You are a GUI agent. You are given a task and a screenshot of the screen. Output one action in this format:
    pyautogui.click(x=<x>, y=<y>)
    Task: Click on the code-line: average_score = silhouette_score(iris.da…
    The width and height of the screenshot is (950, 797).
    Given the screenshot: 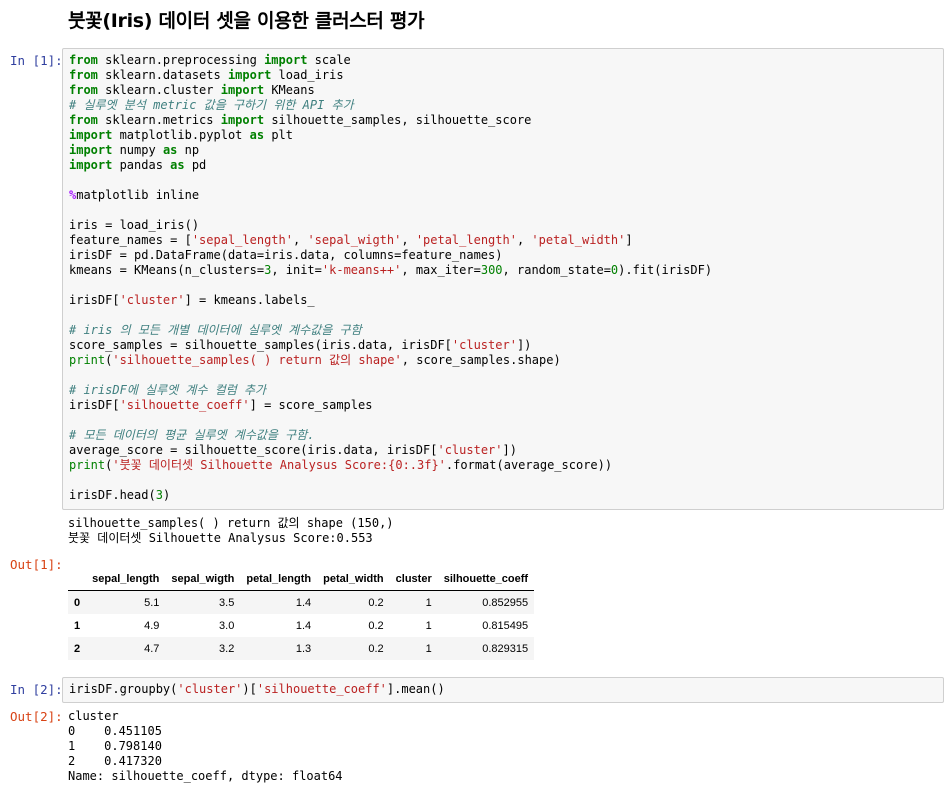 What is the action you would take?
    pyautogui.click(x=293, y=450)
    